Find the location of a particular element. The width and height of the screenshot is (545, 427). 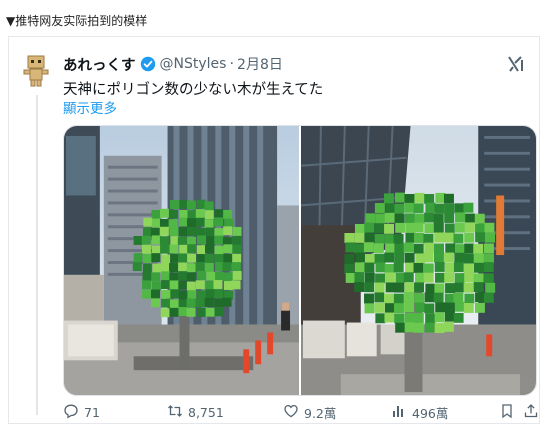

like-button: 9.2萬 is located at coordinates (309, 412).